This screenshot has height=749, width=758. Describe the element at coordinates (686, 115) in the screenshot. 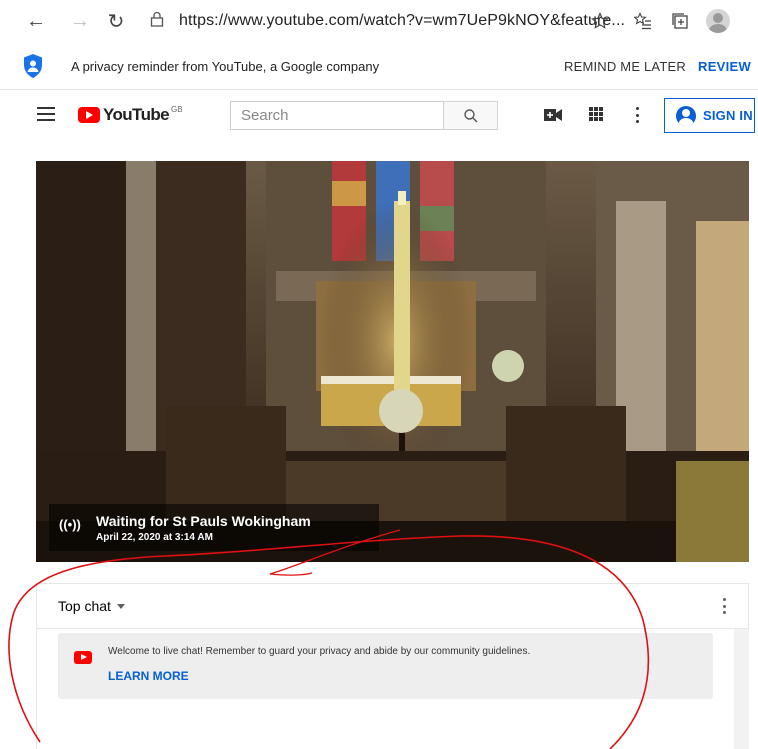

I see `account-icon` at that location.